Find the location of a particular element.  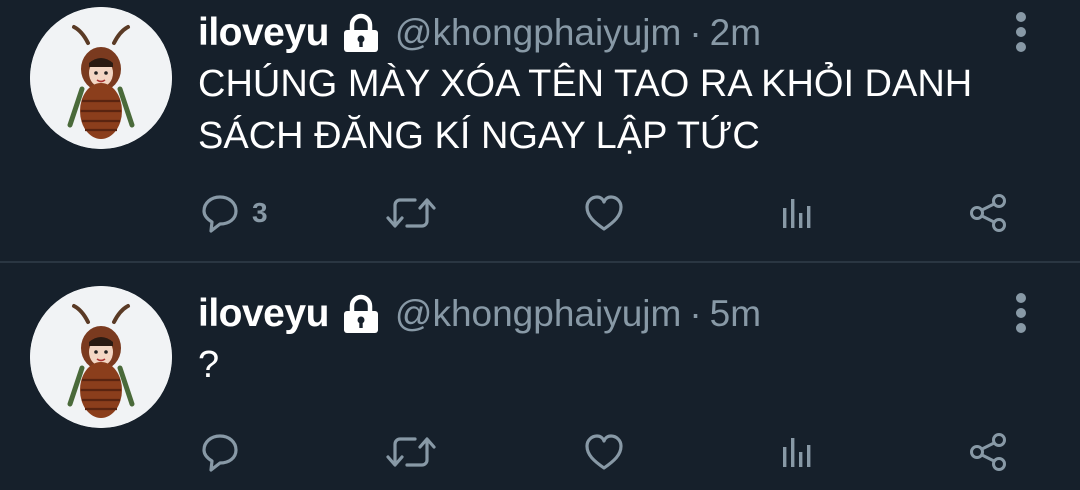

tweet-text: ? is located at coordinates (209, 365).